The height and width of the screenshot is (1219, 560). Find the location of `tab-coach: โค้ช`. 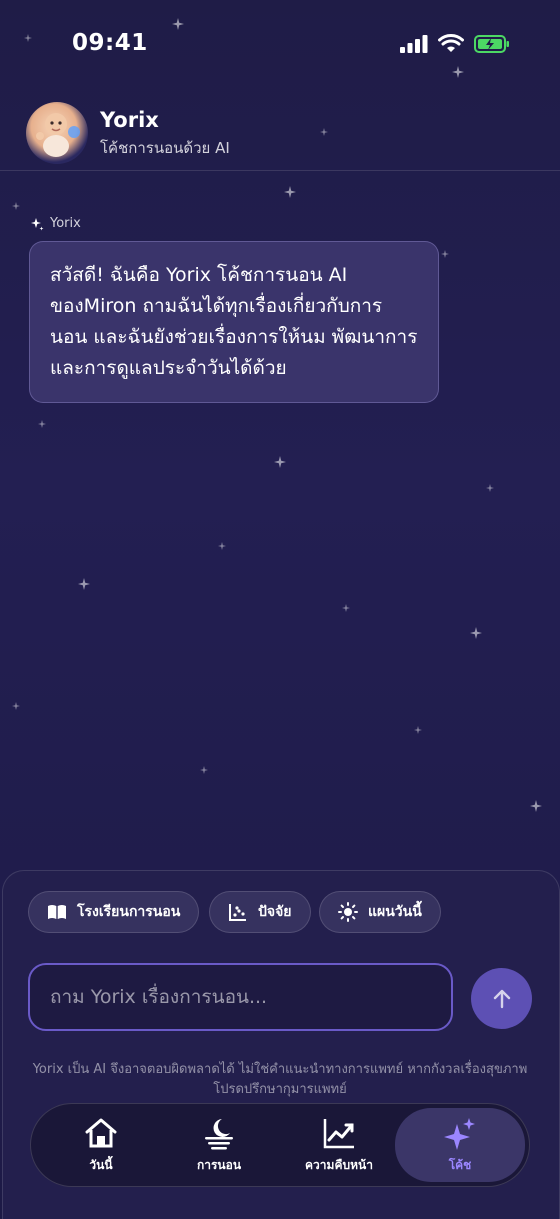

tab-coach: โค้ช is located at coordinates (460, 1145).